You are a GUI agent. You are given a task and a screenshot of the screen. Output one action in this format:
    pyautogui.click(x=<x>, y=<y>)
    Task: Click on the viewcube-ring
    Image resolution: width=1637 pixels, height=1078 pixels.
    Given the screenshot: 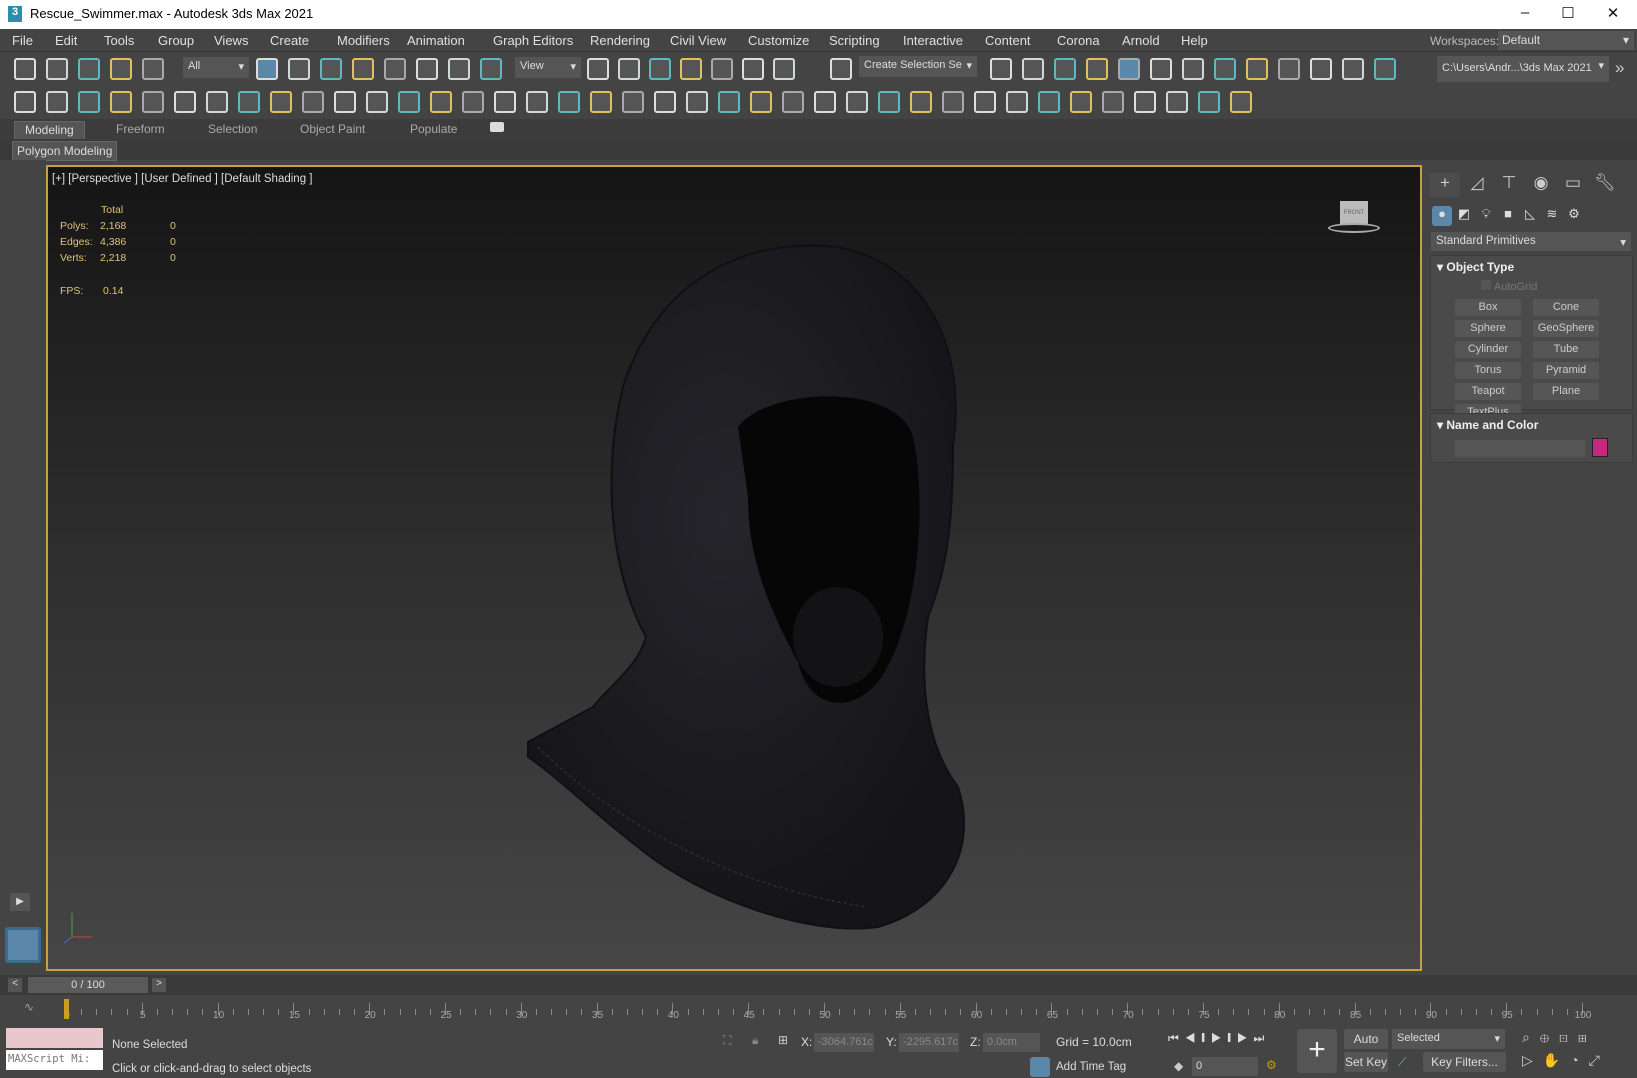 What is the action you would take?
    pyautogui.click(x=1354, y=228)
    